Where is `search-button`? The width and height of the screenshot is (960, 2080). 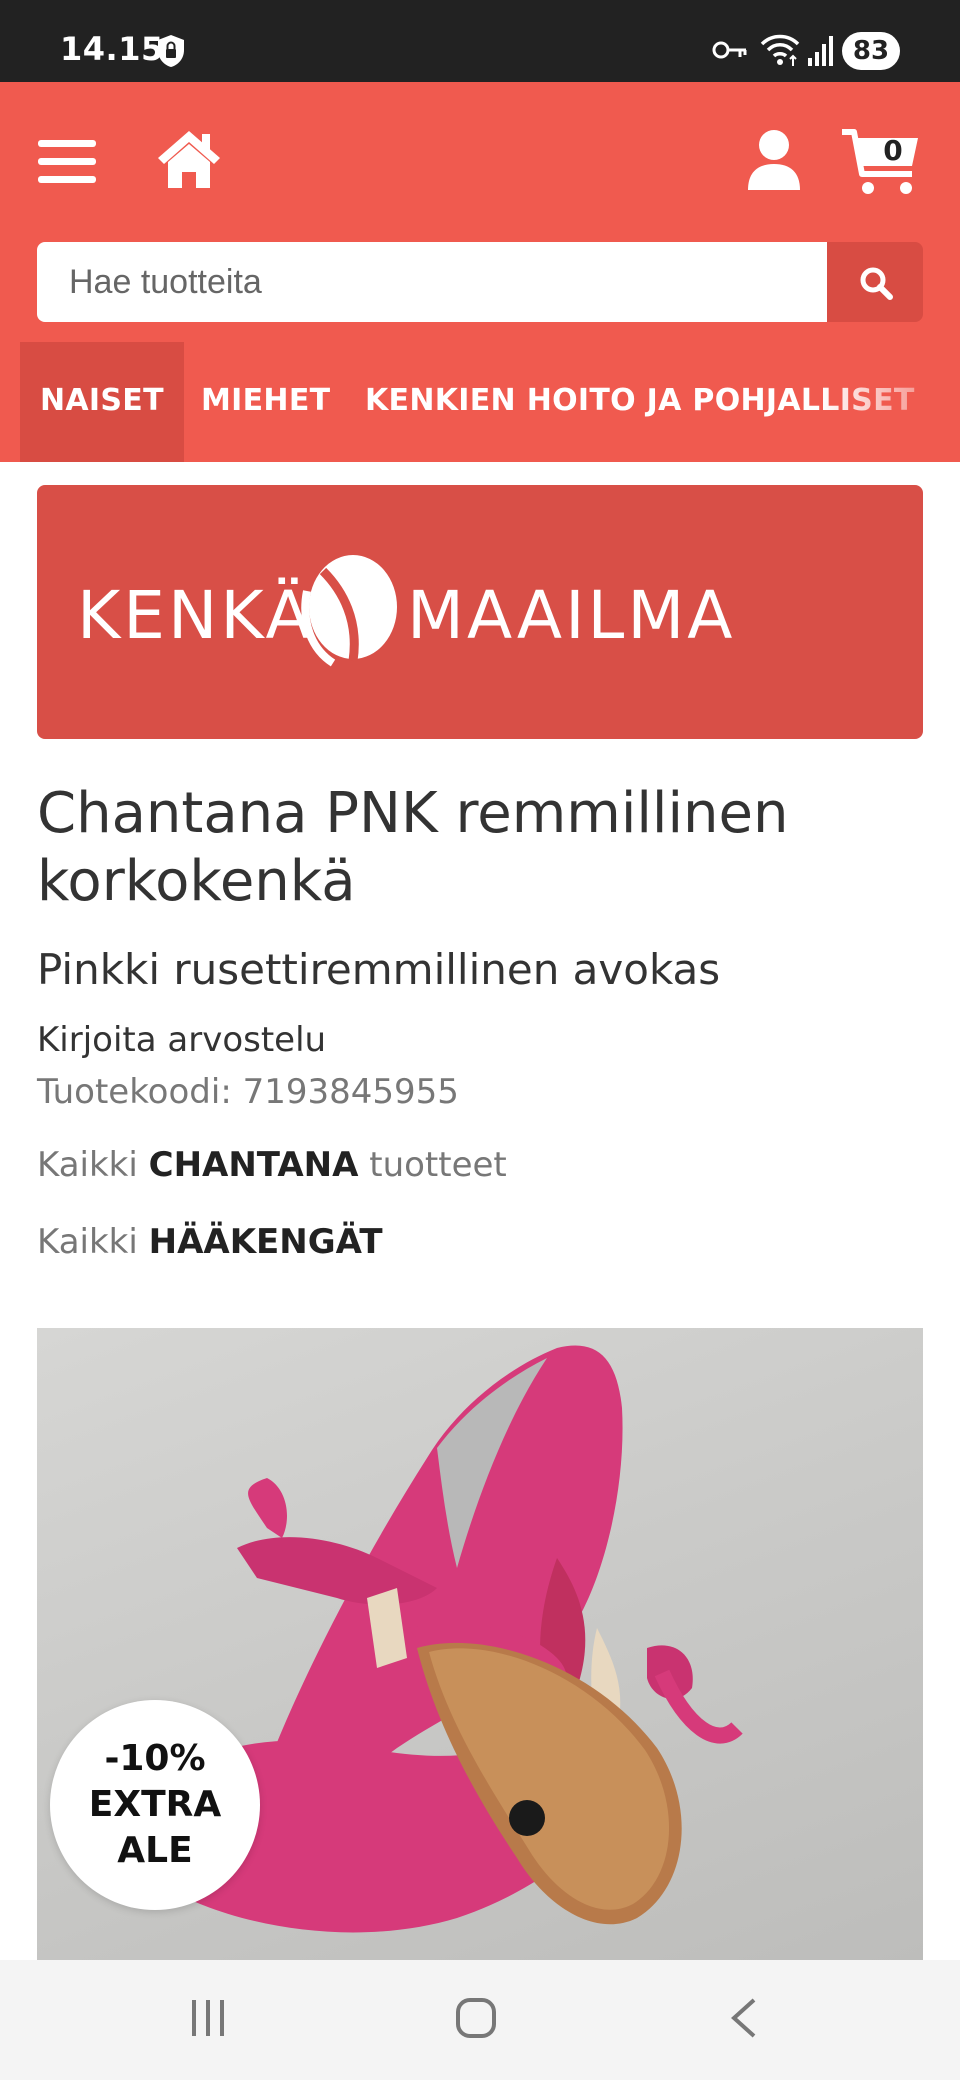 search-button is located at coordinates (875, 282).